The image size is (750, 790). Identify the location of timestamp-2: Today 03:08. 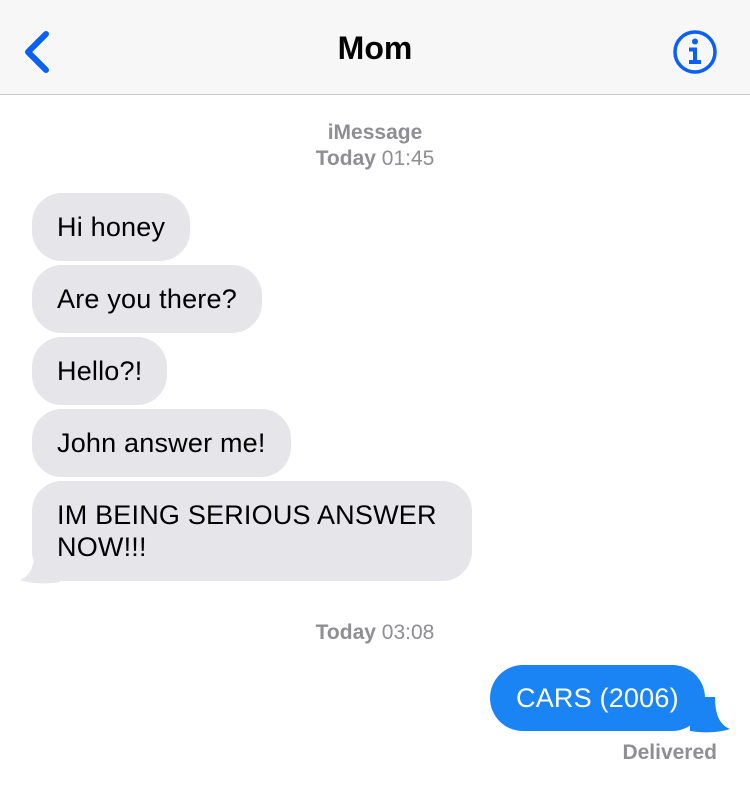
(375, 633).